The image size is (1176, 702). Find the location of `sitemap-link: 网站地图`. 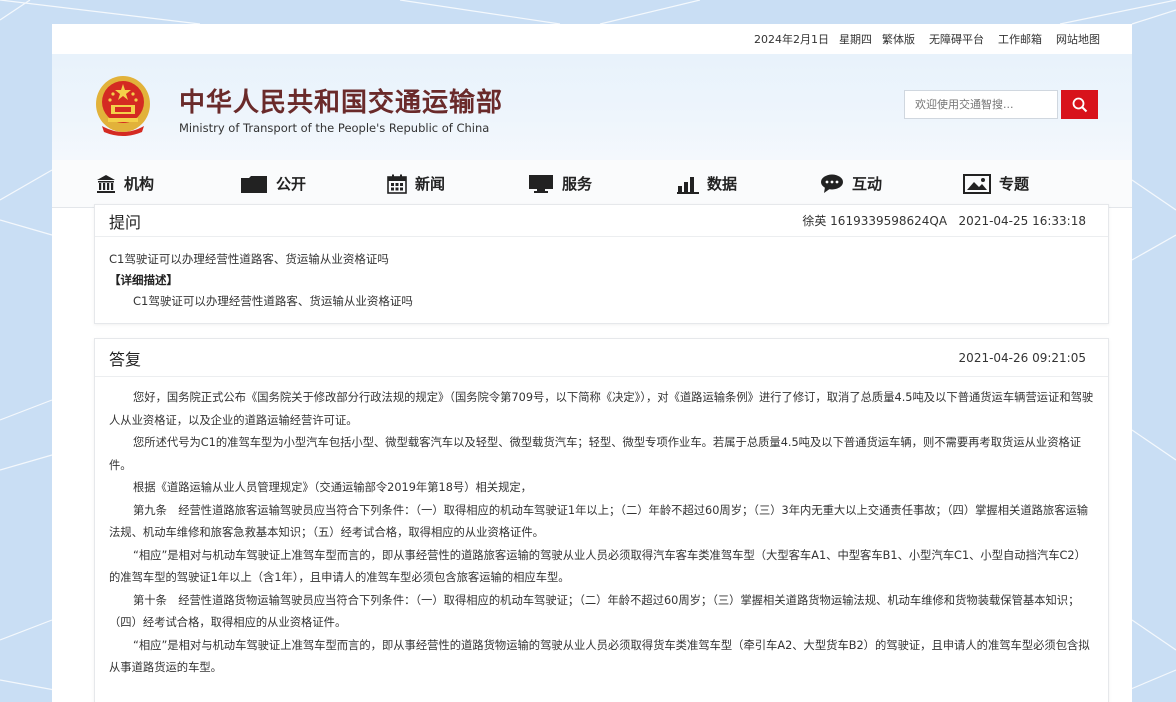

sitemap-link: 网站地图 is located at coordinates (1078, 39).